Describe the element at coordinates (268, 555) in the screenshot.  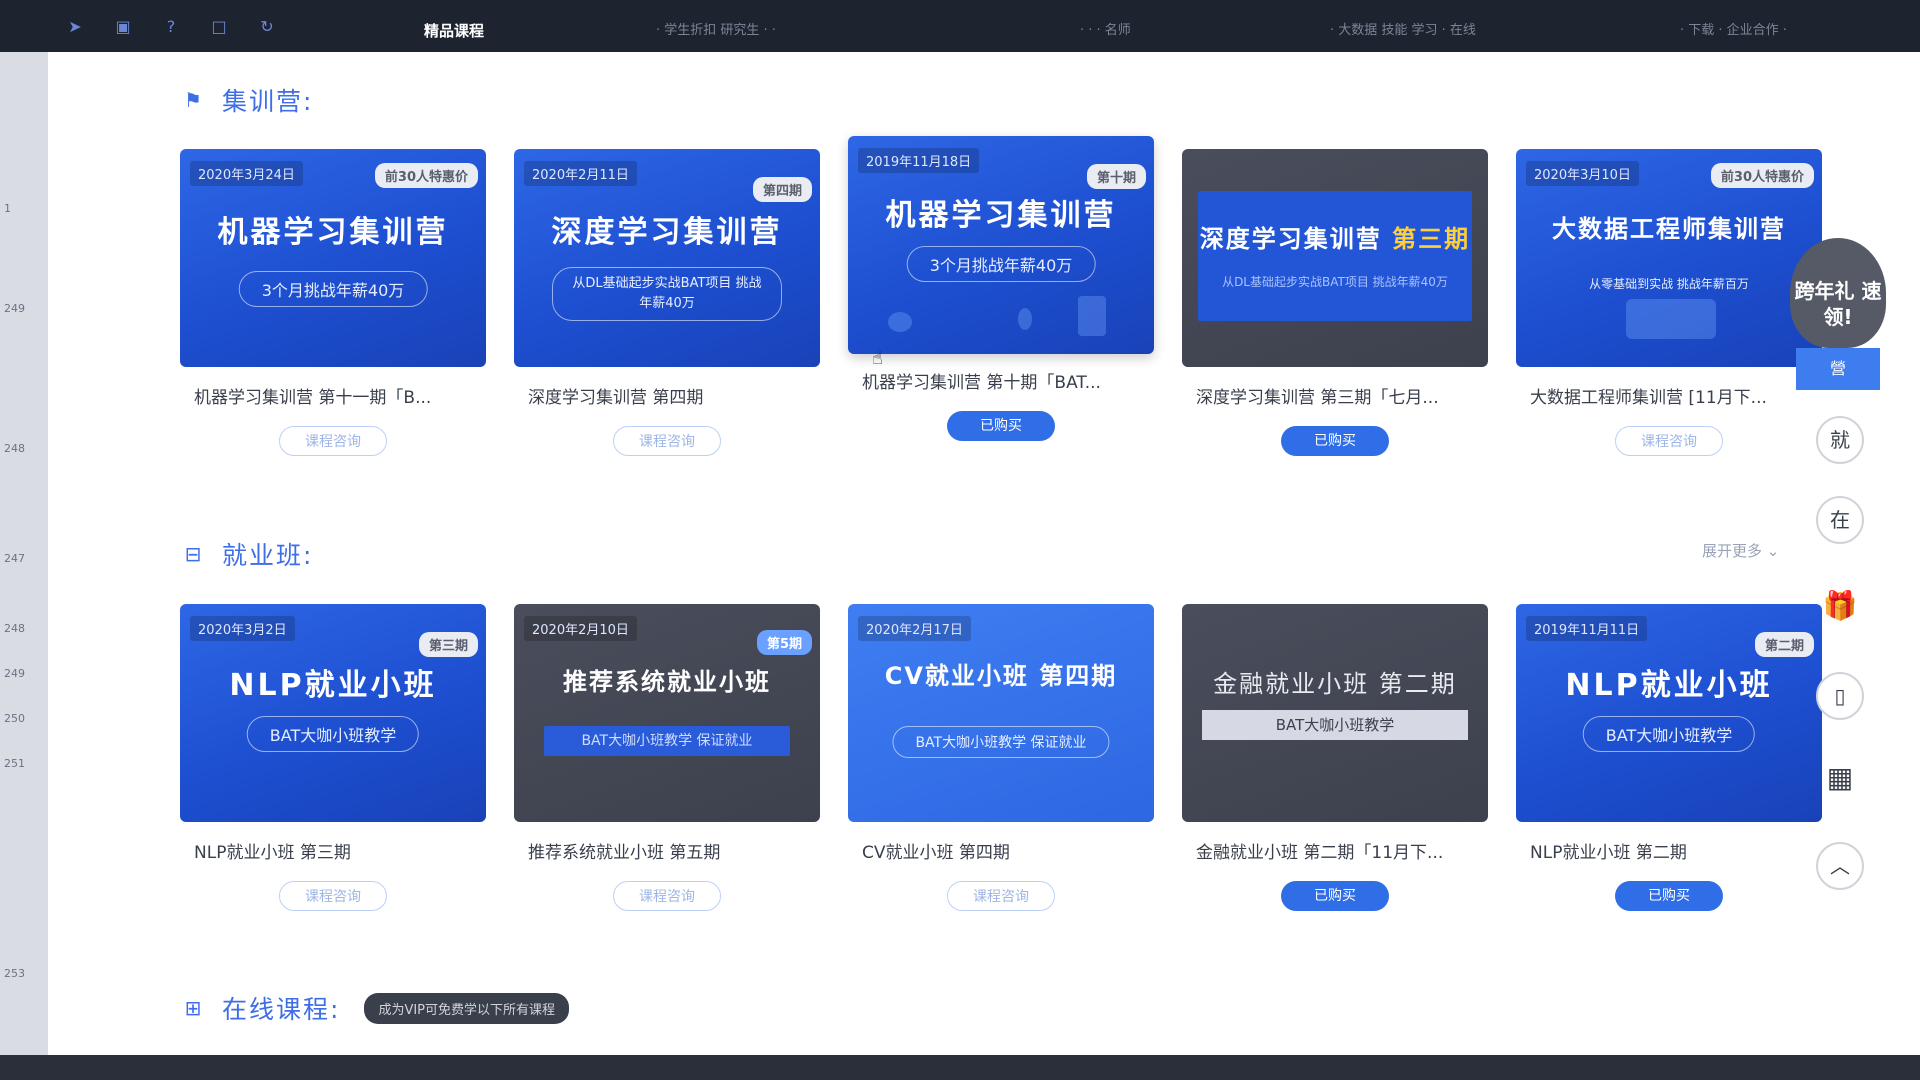
I see `section-title-job: 就业班:` at that location.